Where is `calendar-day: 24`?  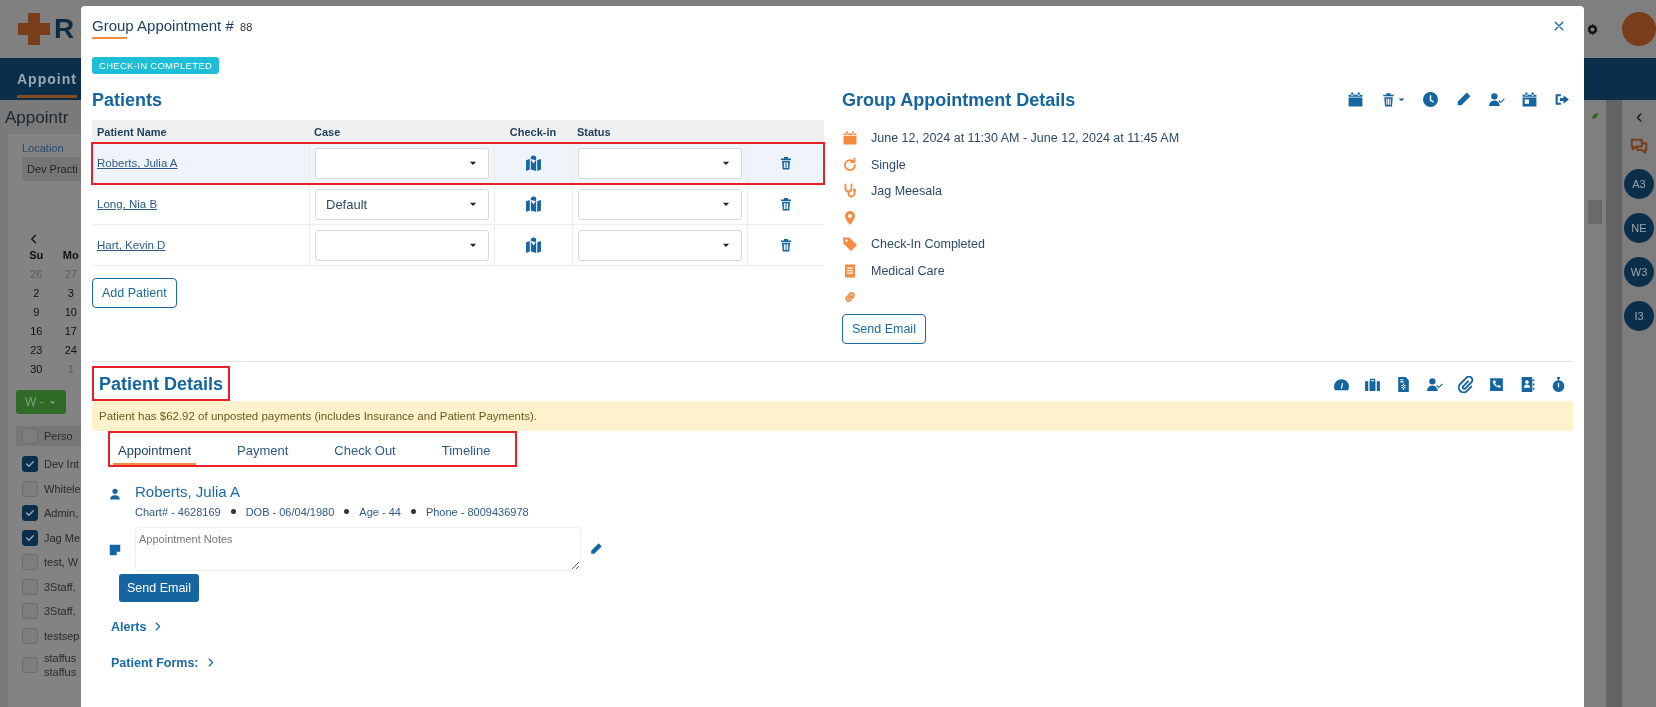
calendar-day: 24 is located at coordinates (70, 349).